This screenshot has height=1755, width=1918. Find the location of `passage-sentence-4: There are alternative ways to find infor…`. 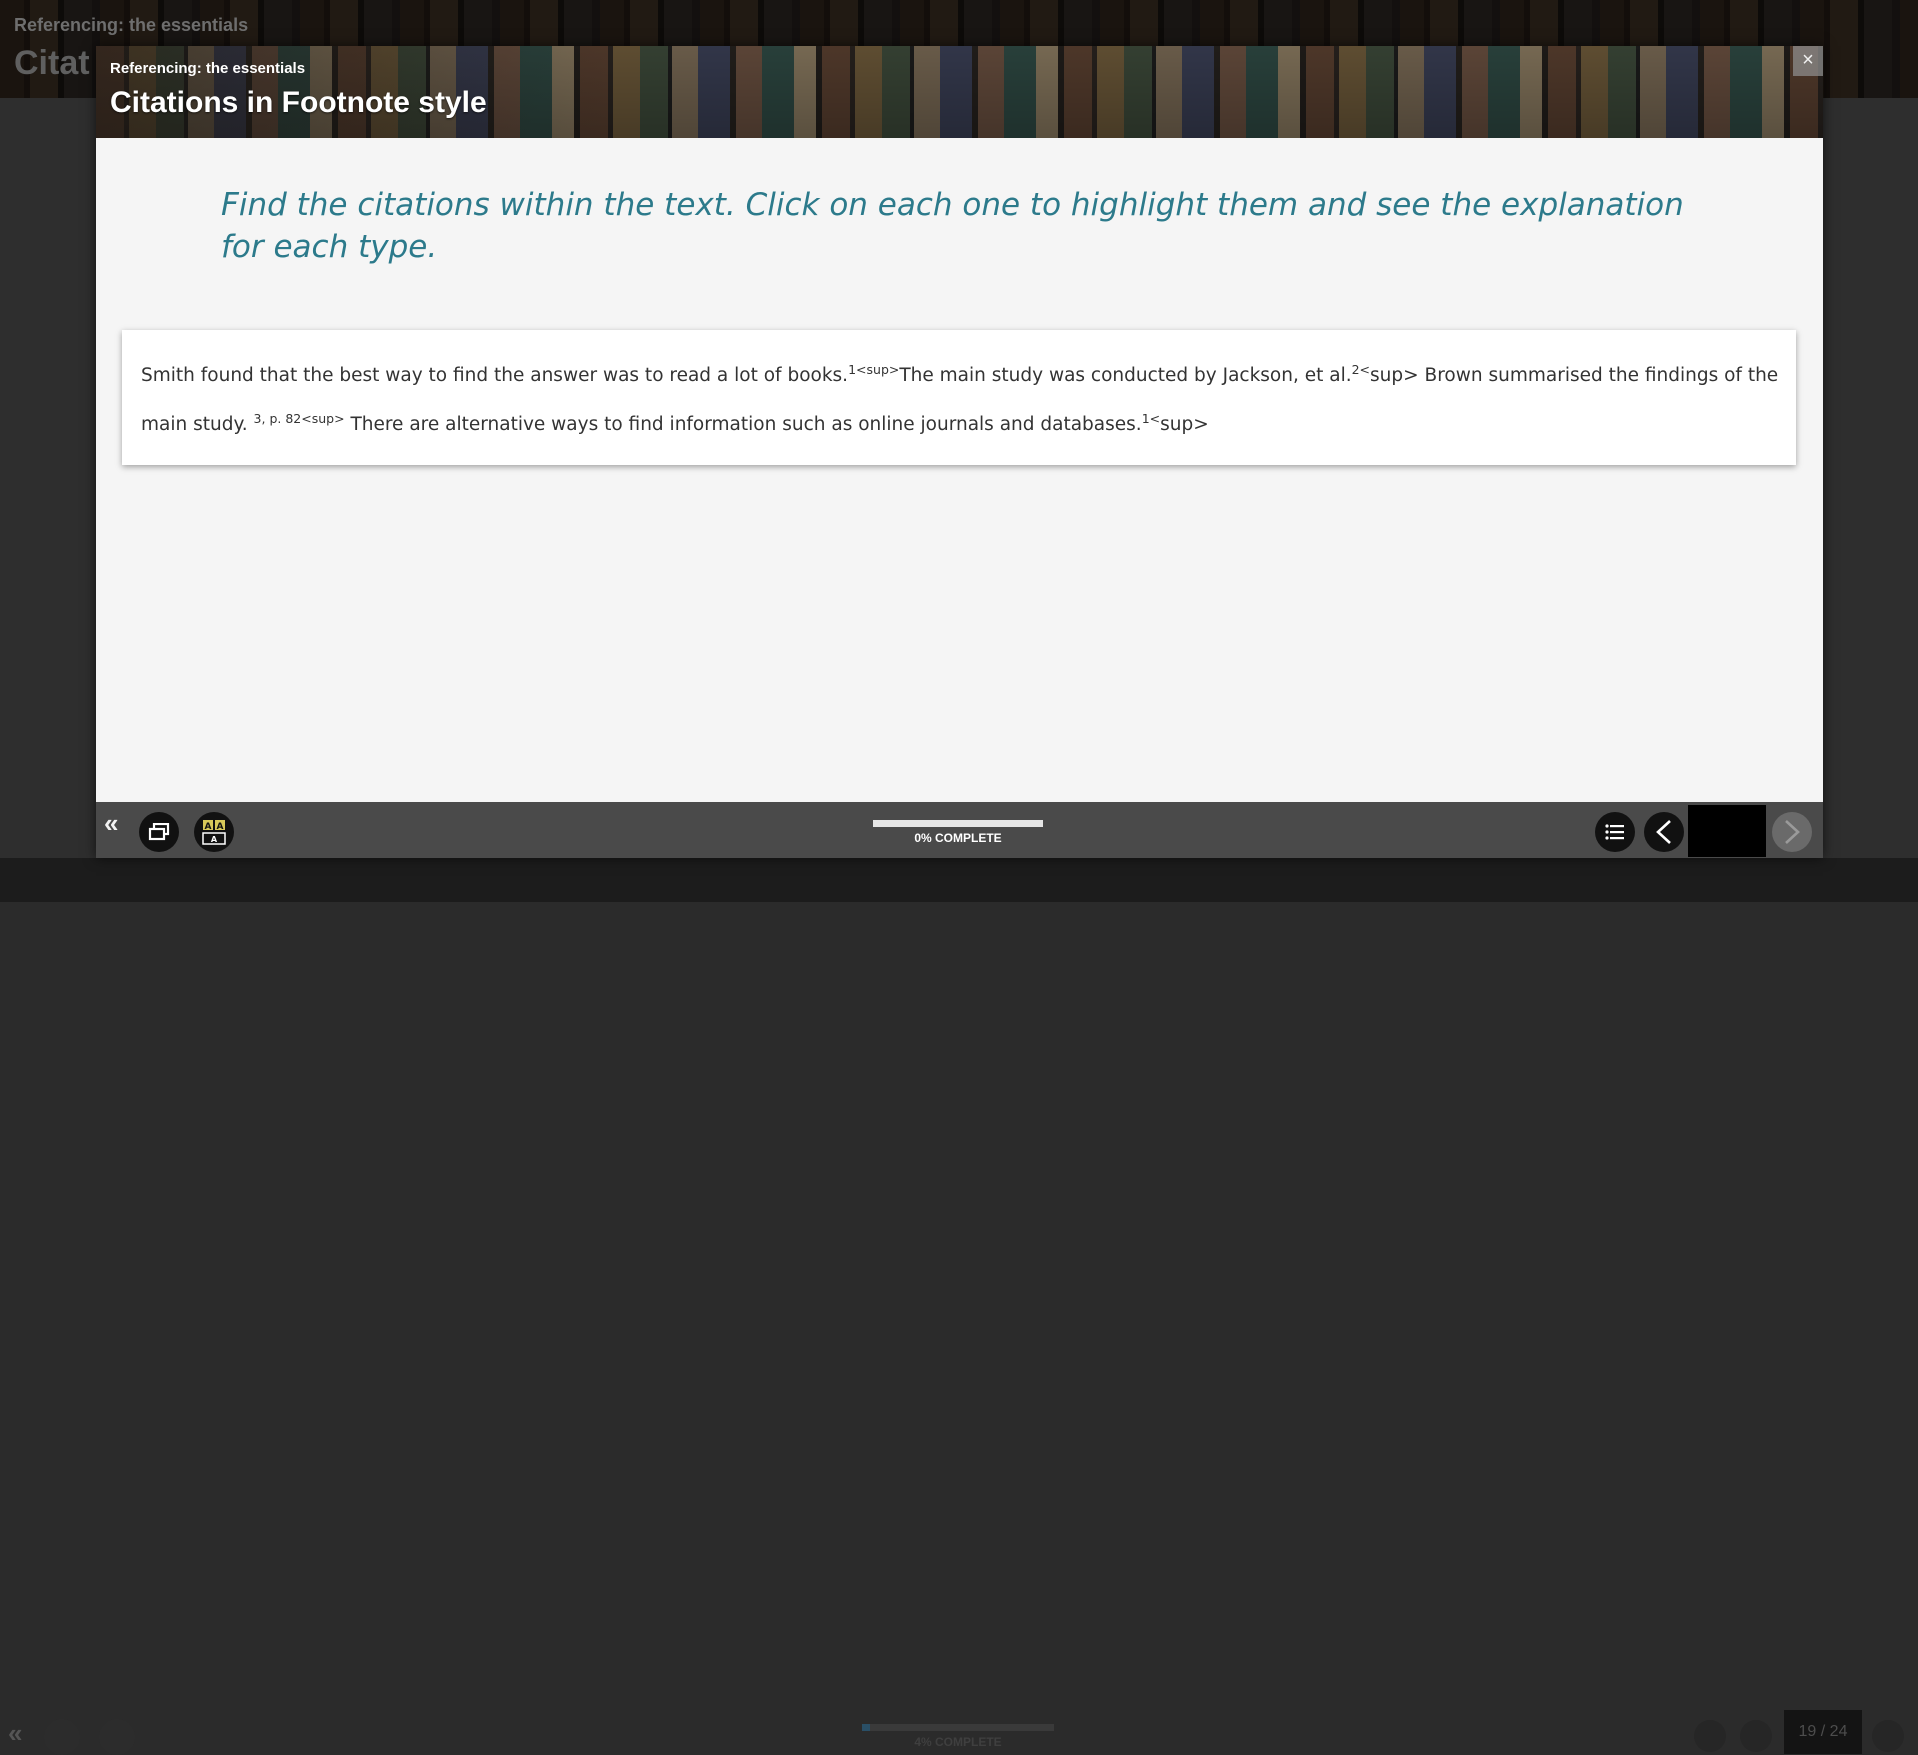

passage-sentence-4: There are alternative ways to find infor… is located at coordinates (743, 425).